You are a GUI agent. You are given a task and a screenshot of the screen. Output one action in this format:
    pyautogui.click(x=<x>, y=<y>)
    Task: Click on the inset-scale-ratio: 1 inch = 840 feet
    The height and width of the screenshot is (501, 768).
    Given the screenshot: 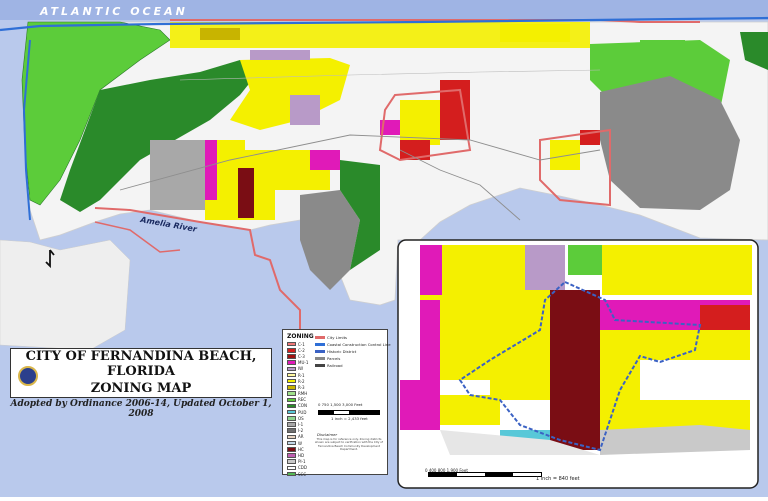 What is the action you would take?
    pyautogui.click(x=558, y=479)
    